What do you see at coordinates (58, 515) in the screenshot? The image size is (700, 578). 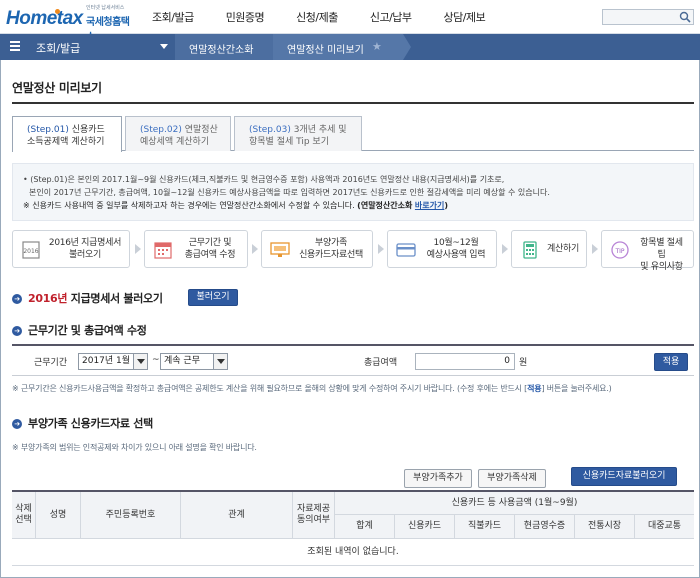 I see `header-name: 성명` at bounding box center [58, 515].